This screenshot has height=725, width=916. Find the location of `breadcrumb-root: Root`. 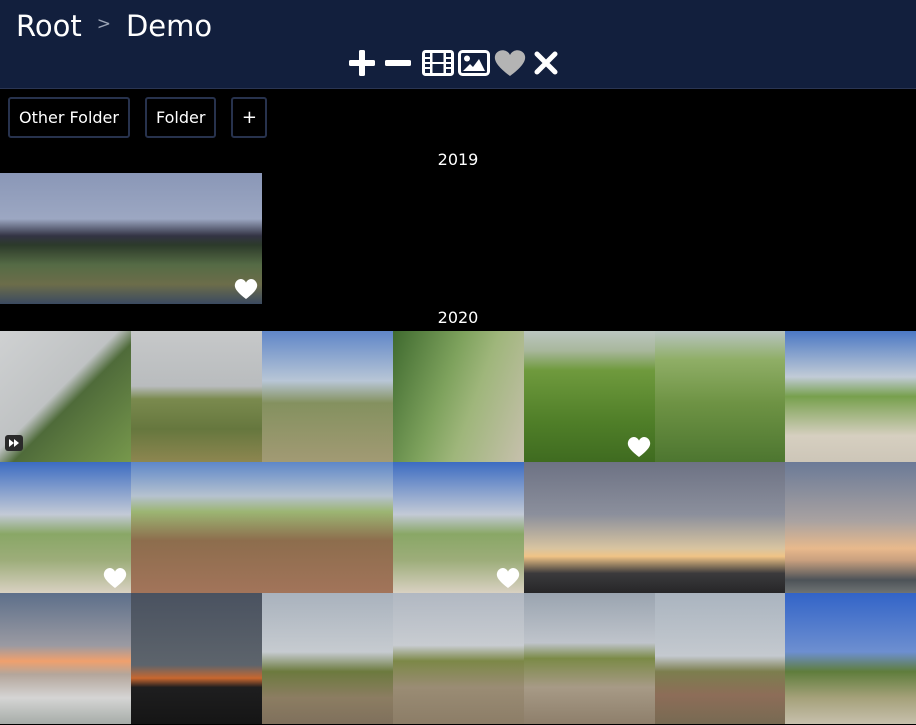

breadcrumb-root: Root is located at coordinates (49, 26).